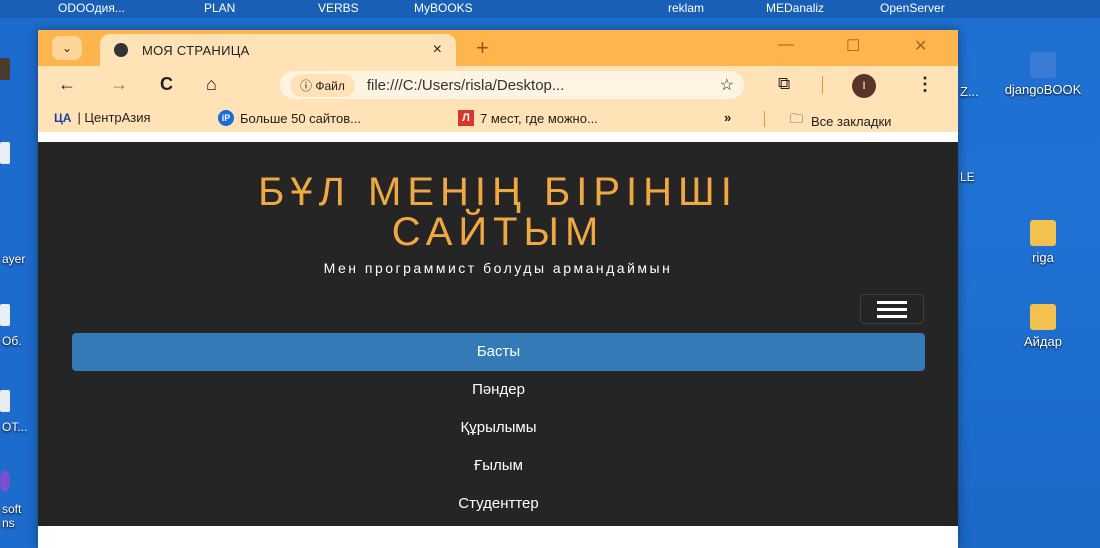 This screenshot has width=1100, height=548. What do you see at coordinates (851, 121) in the screenshot?
I see `all-bookmarks-label: Все закладки` at bounding box center [851, 121].